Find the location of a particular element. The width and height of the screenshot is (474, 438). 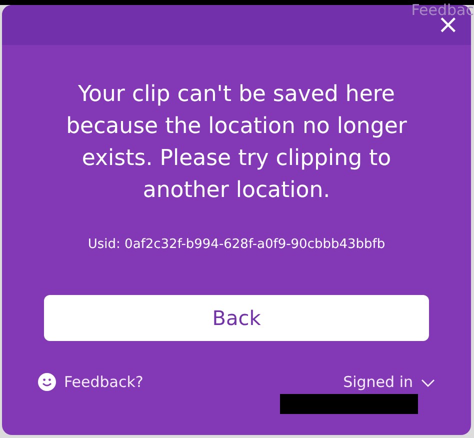

usid-text: Usid: 0af2c32f-b994-628f-a0f9-90cbbb43bbfb is located at coordinates (236, 245).